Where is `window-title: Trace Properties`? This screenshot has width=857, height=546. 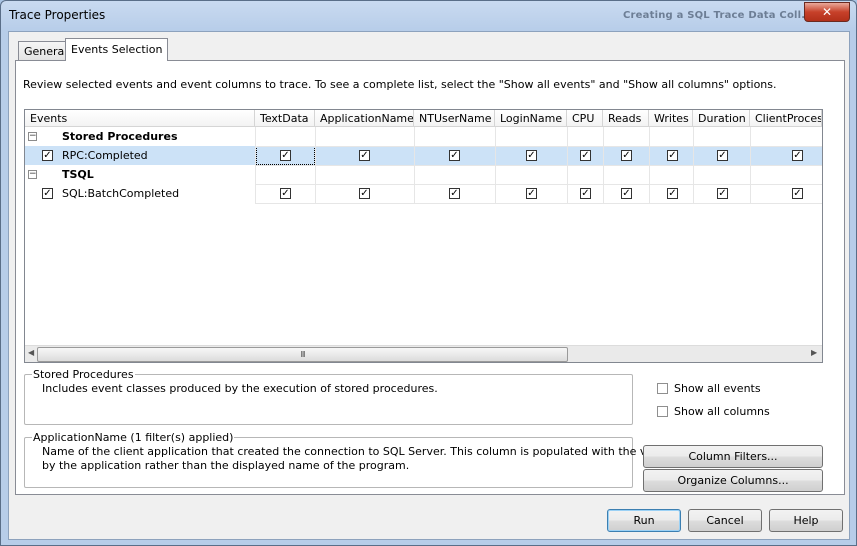 window-title: Trace Properties is located at coordinates (57, 15).